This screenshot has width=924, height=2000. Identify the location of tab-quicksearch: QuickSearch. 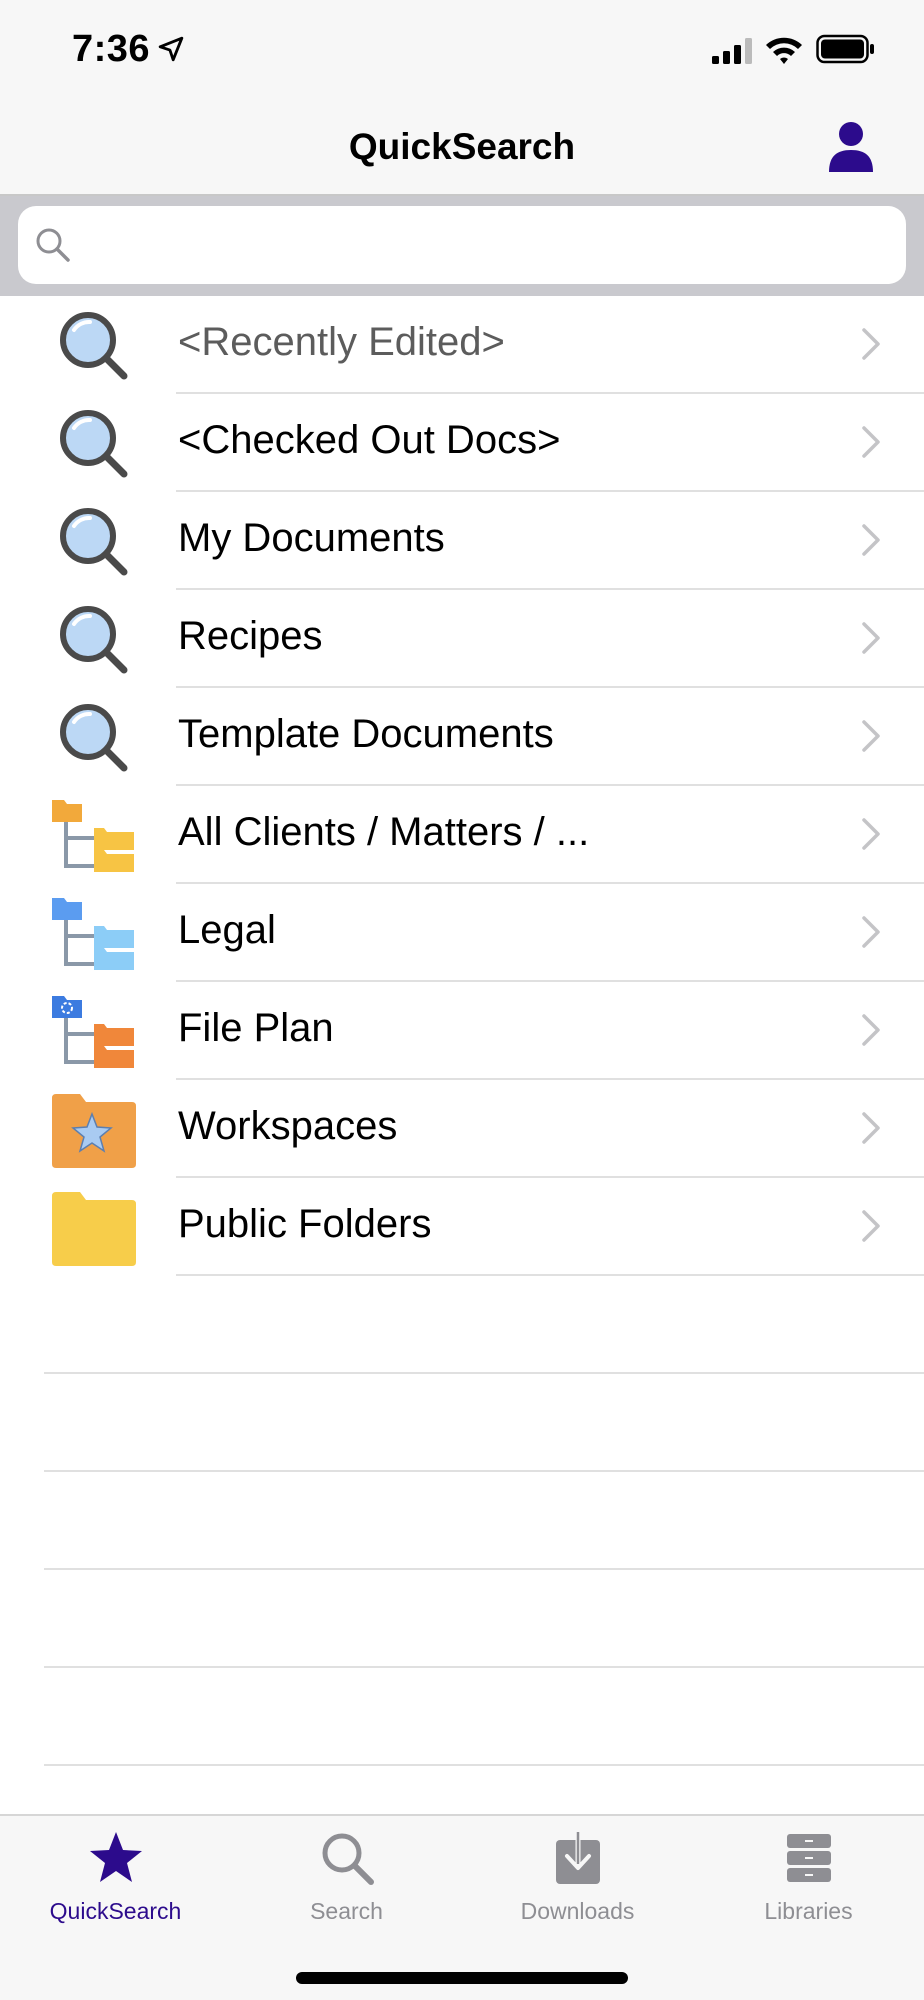
(115, 1886).